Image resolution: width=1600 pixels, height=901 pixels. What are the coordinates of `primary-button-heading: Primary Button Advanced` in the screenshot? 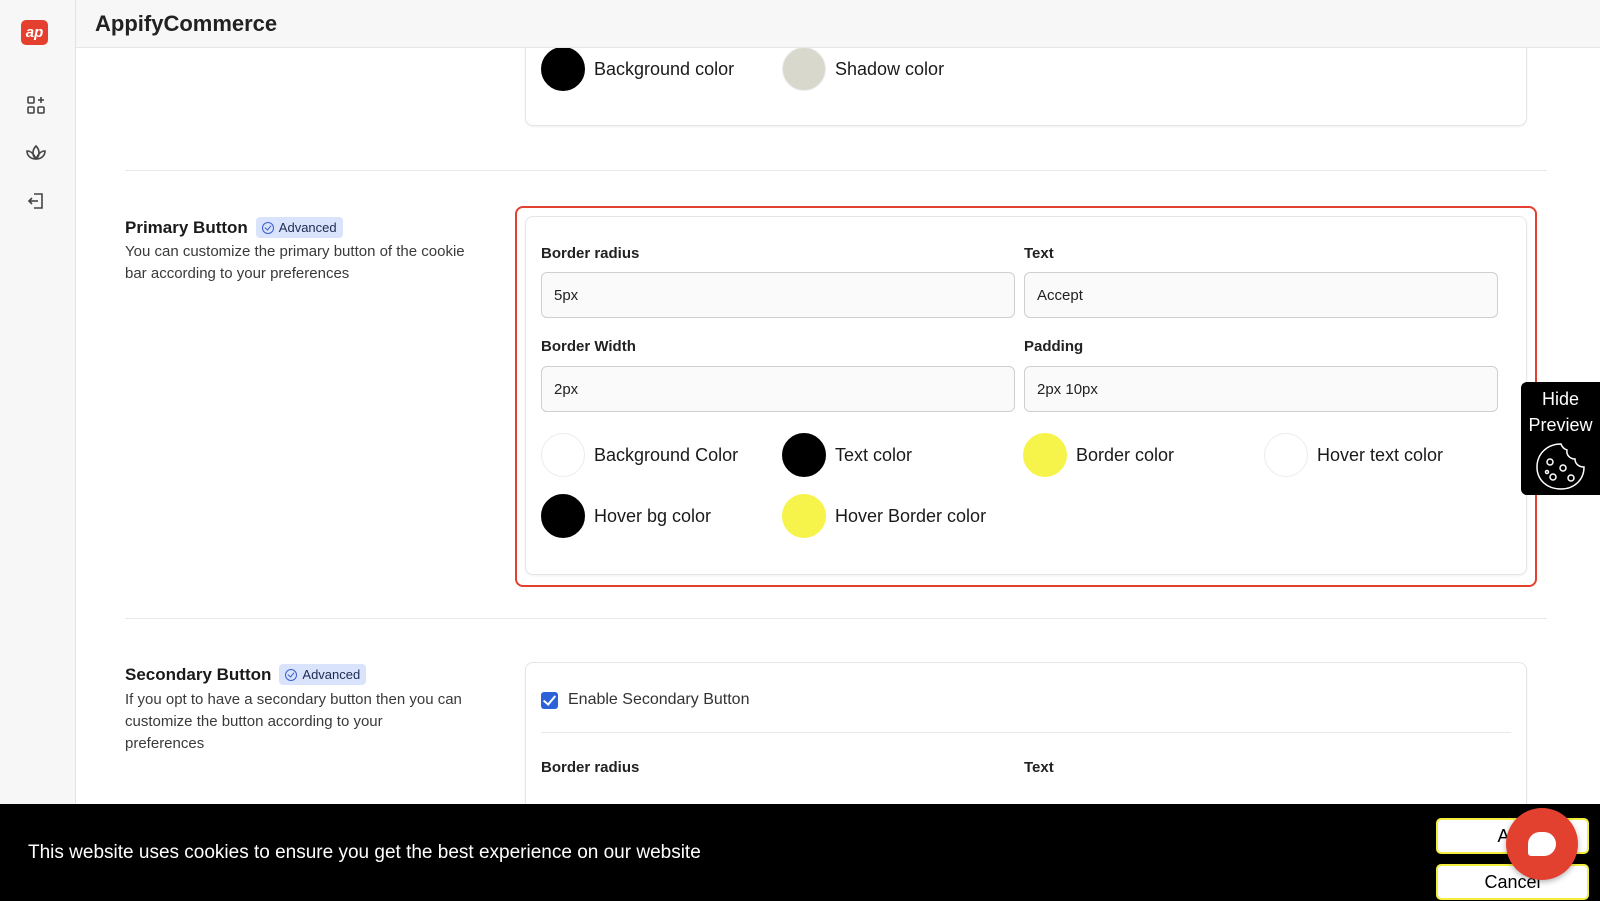 It's located at (234, 227).